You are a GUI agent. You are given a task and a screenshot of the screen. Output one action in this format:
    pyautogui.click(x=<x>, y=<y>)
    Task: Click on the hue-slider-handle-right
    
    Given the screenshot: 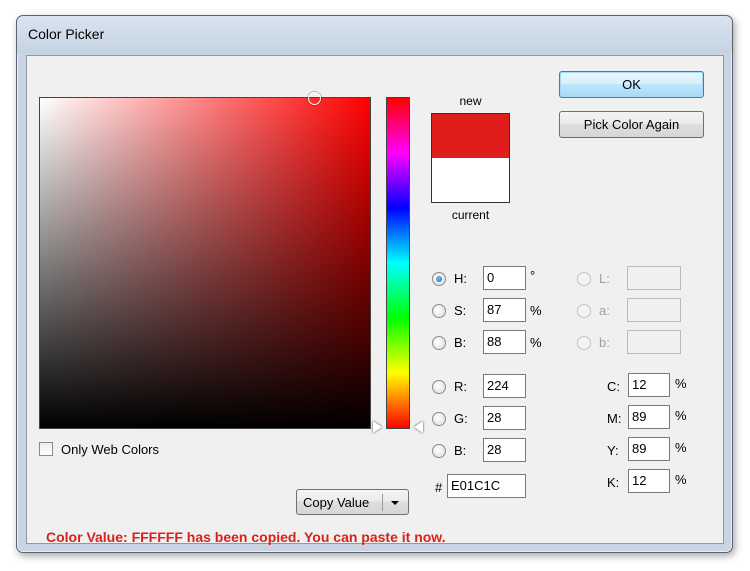 What is the action you would take?
    pyautogui.click(x=418, y=427)
    